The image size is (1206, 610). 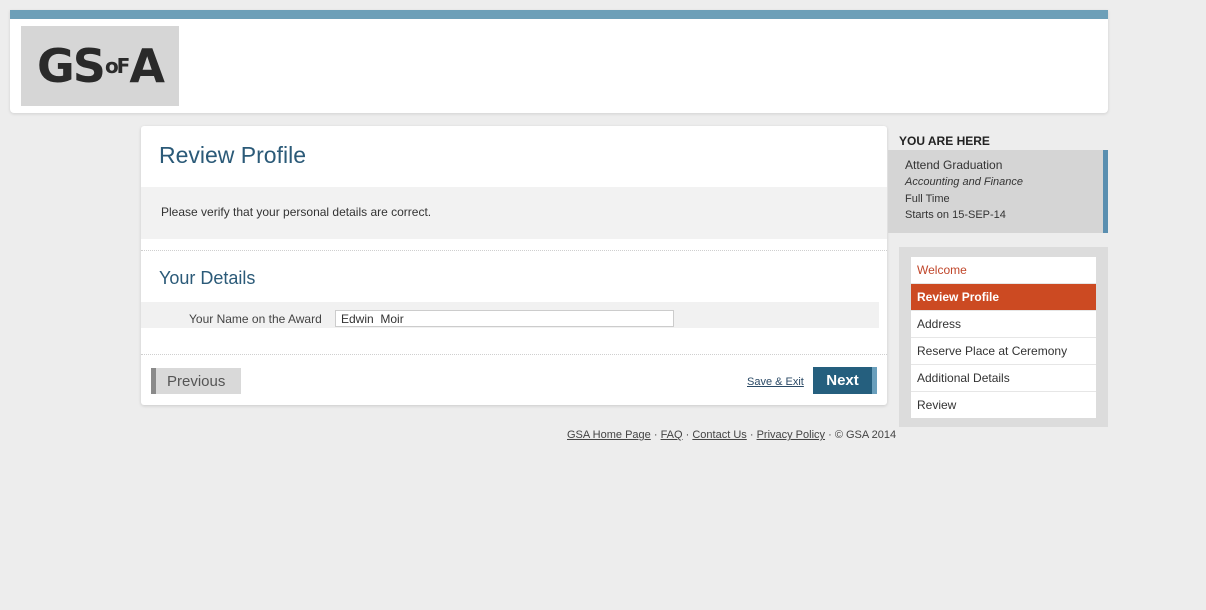 I want to click on next-button: Next, so click(x=845, y=380).